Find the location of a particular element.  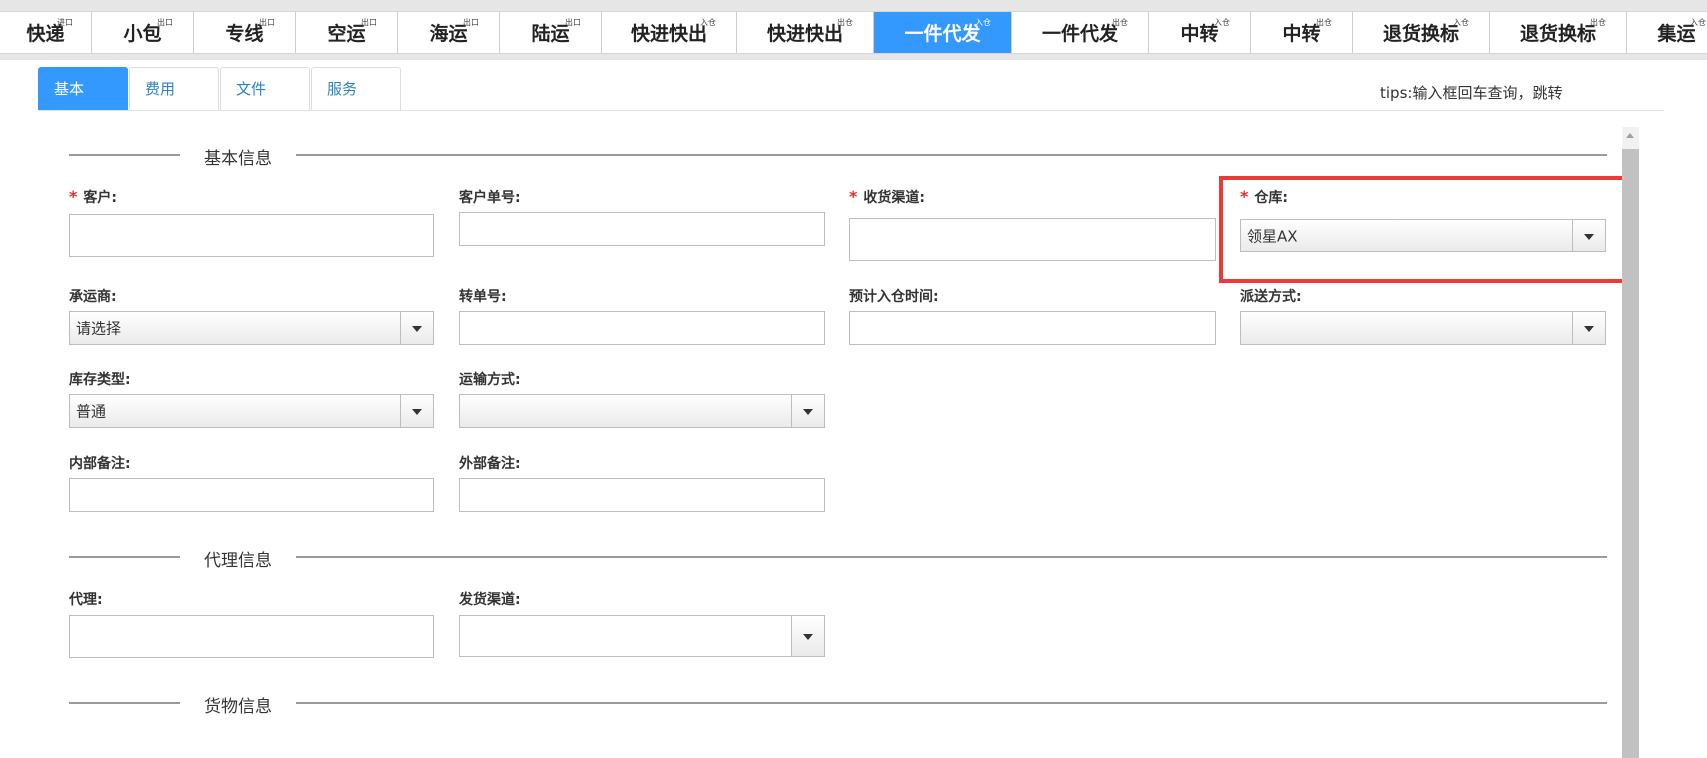

receive-channel-label: * 收货渠道: is located at coordinates (887, 196).